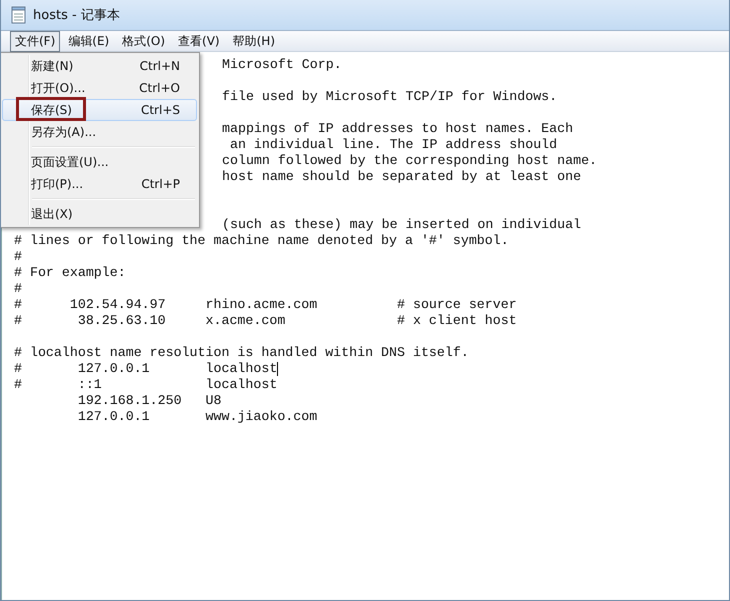 Image resolution: width=730 pixels, height=601 pixels. What do you see at coordinates (282, 65) in the screenshot?
I see `text-line: Microsoft Corp.` at bounding box center [282, 65].